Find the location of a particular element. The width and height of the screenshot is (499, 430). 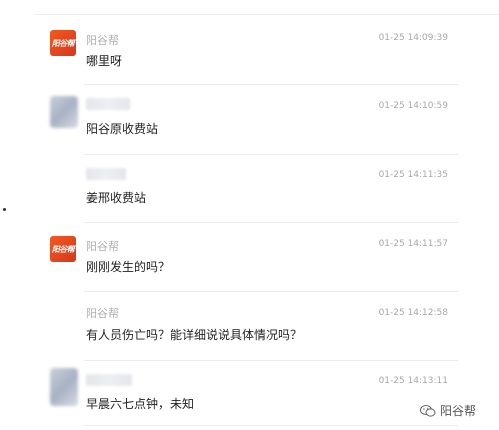

message-time: 01-25 14:11:57 is located at coordinates (413, 244).